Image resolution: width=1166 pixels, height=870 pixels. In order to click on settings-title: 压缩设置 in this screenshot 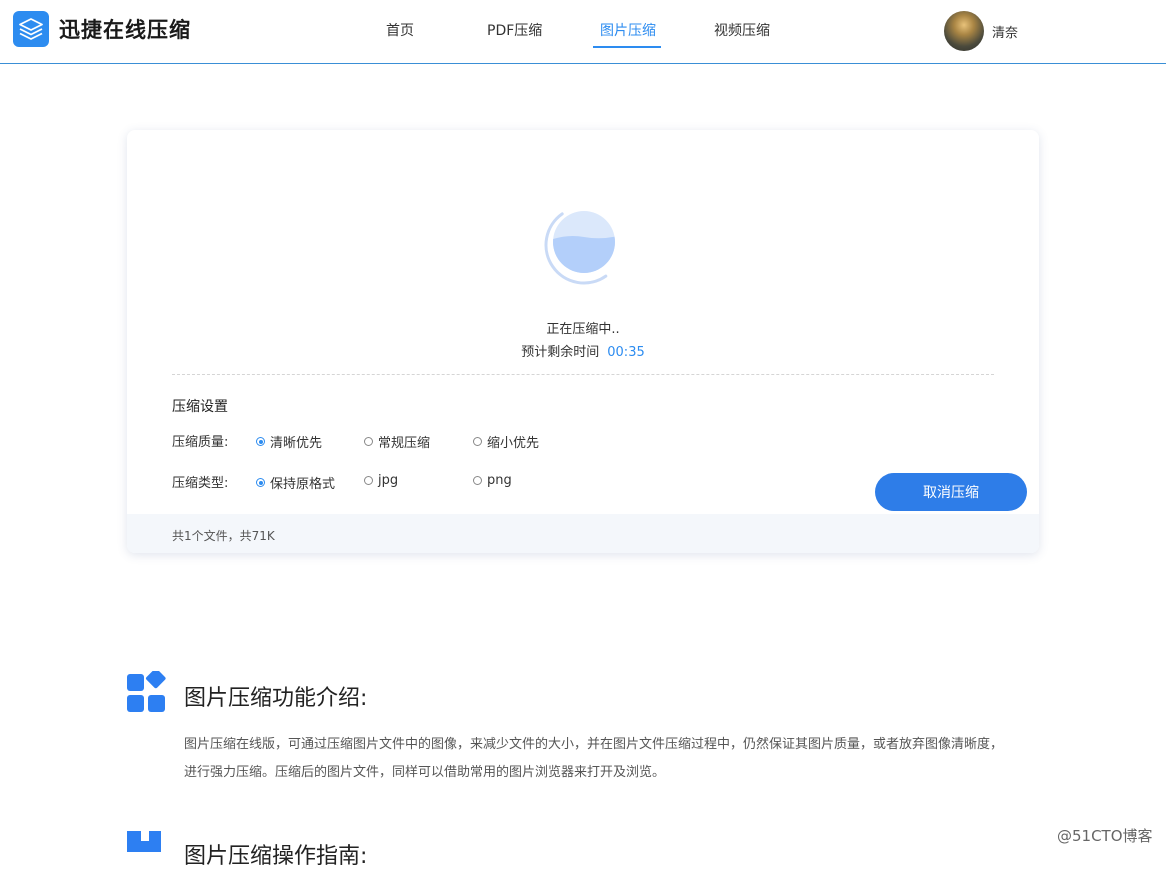, I will do `click(200, 407)`.